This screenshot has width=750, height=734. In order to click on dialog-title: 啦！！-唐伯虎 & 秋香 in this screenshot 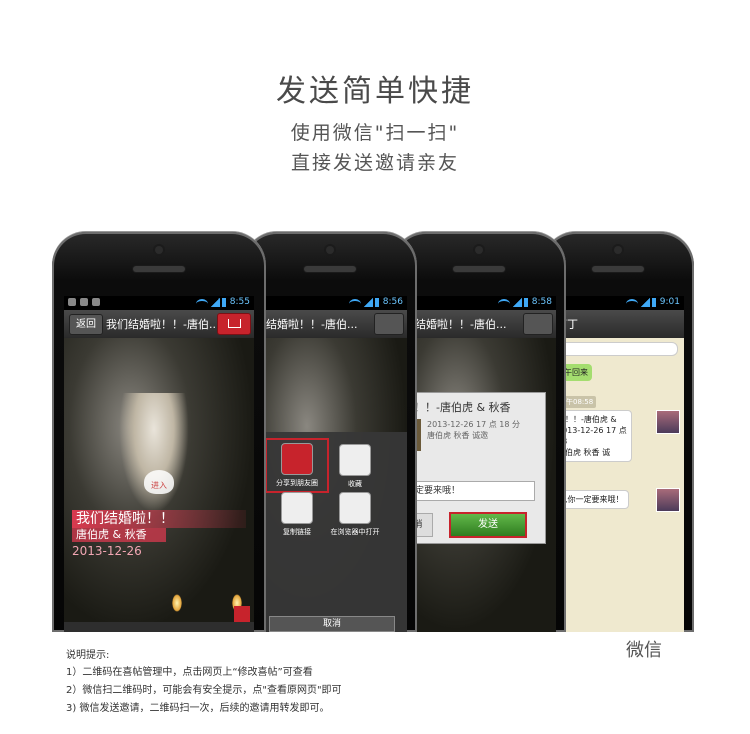, I will do `click(457, 407)`.